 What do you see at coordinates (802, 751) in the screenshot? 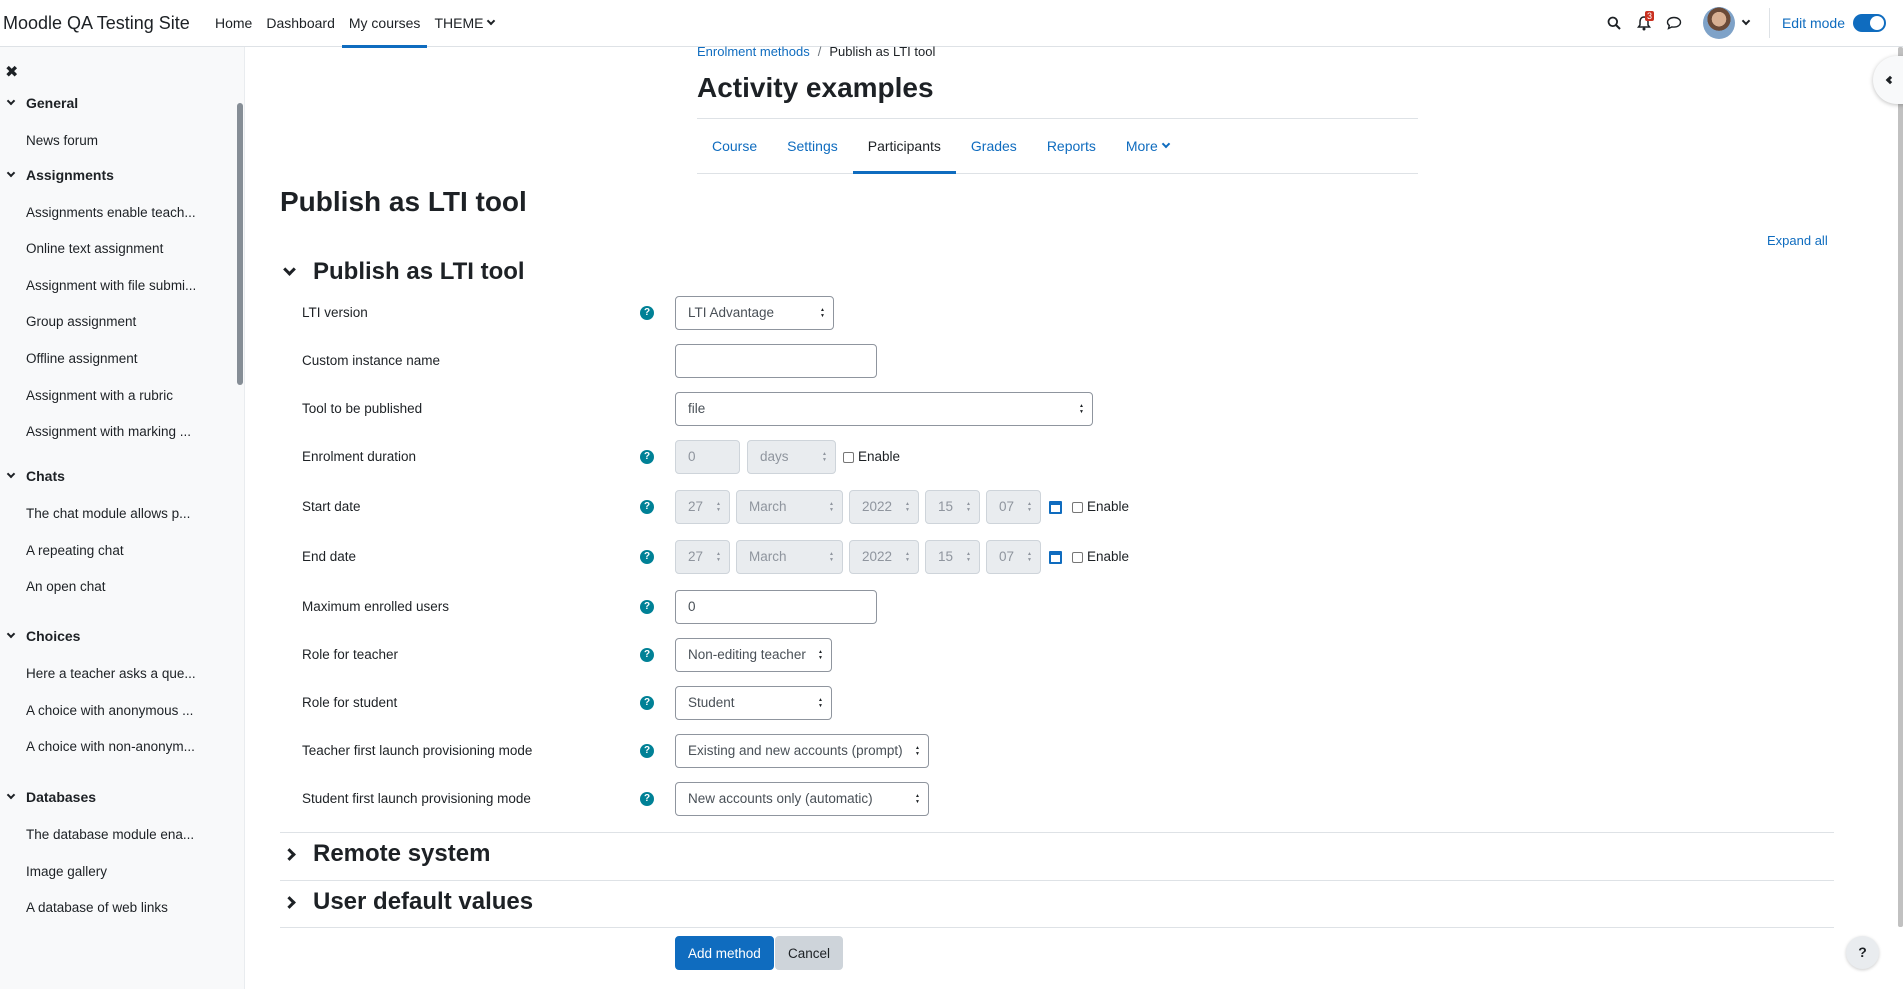
I see `teacher-provisioning-select: Existing and new accounts (prompt)` at bounding box center [802, 751].